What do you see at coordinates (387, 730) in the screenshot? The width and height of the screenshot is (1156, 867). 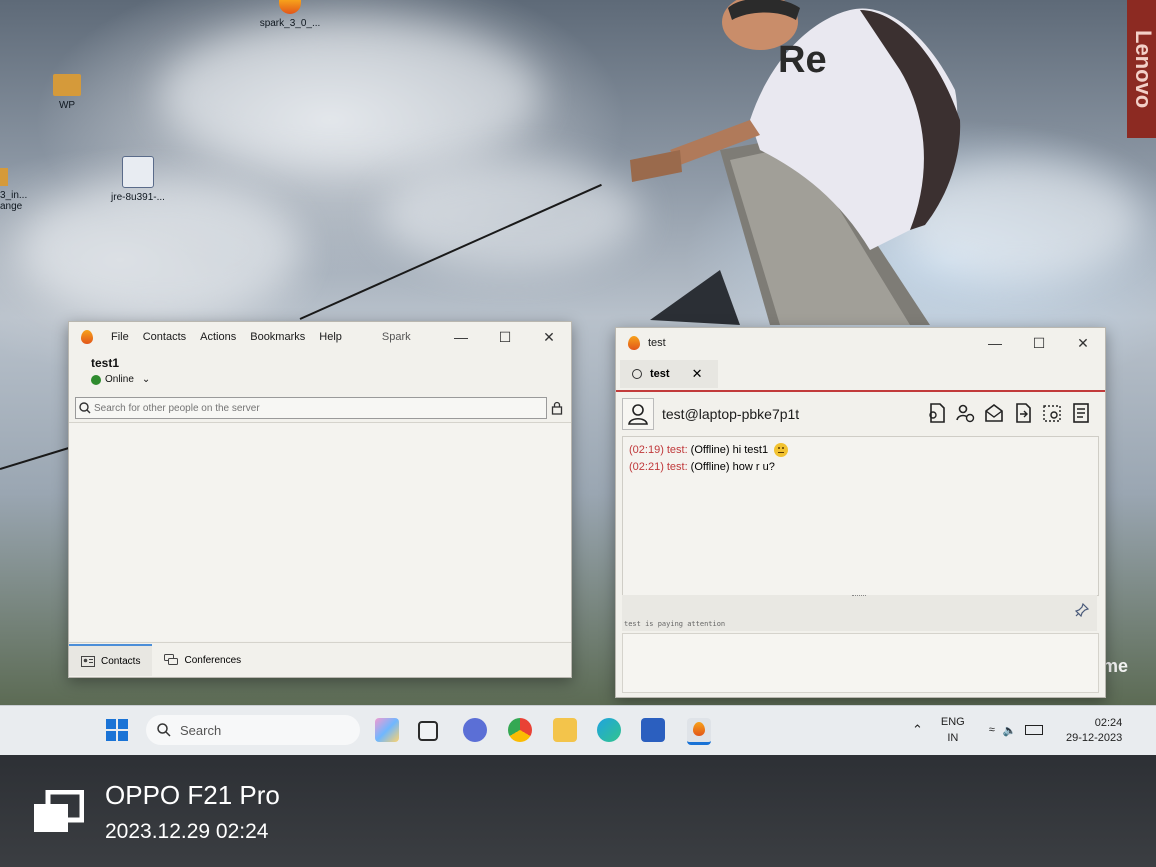 I see `copilot-icon` at bounding box center [387, 730].